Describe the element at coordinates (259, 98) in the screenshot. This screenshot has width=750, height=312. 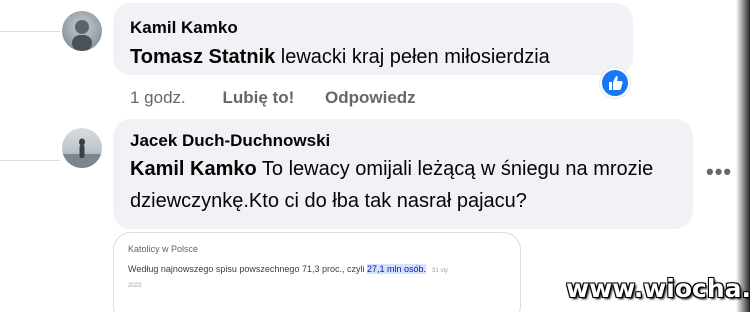
I see `like-button: Lubię to!` at that location.